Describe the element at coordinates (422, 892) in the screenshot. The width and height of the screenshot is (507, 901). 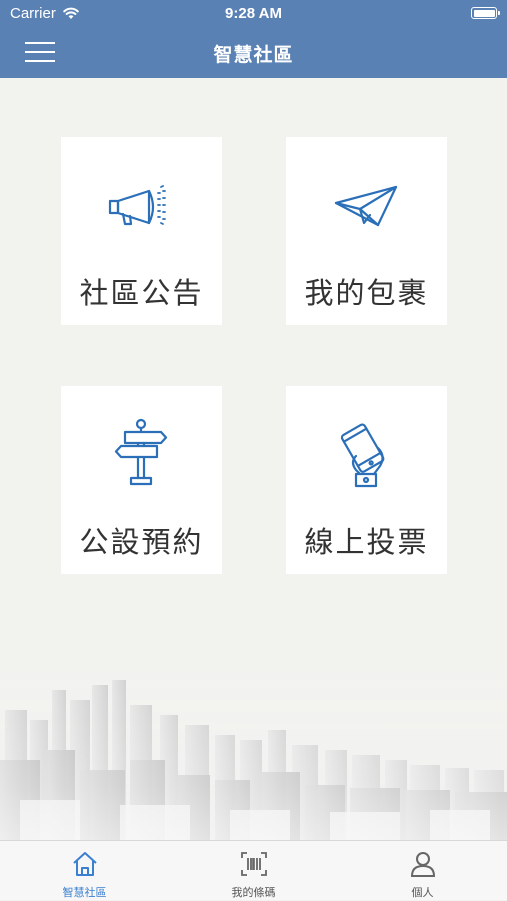
I see `tab-label: 個人` at that location.